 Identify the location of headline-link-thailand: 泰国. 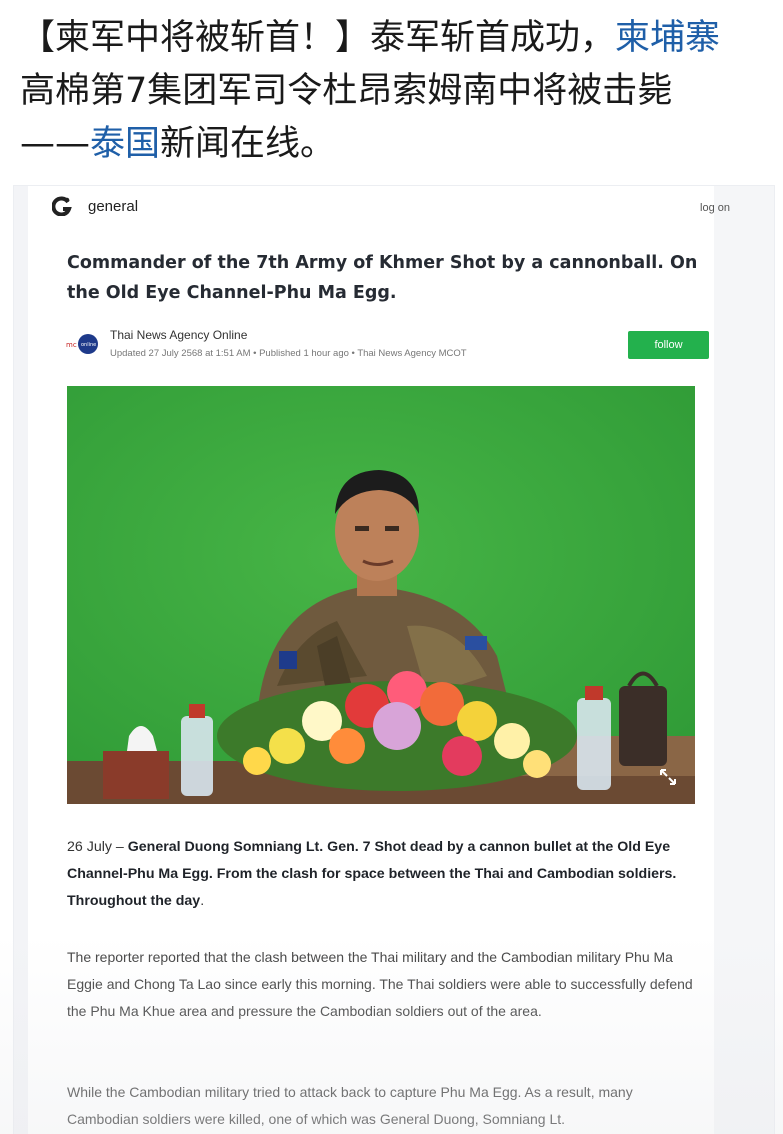
(125, 144).